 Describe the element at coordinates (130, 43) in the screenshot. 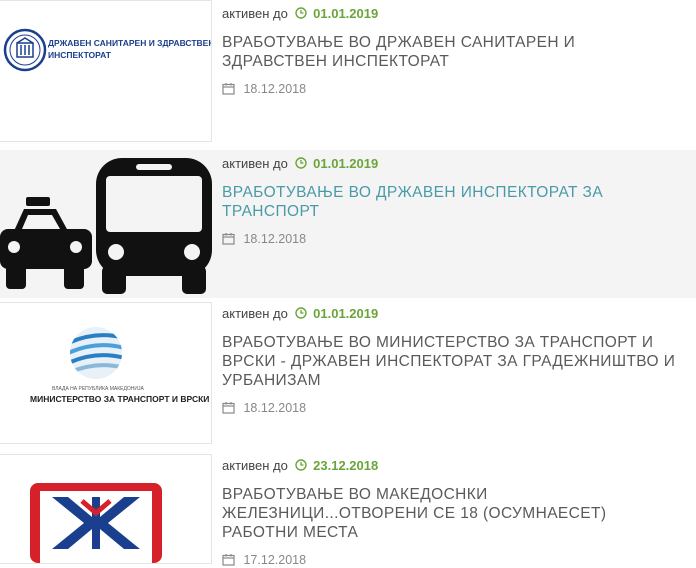

I see `logo-text-line1: ДРЖАВЕН САНИТАРЕН И ЗДРАВСТВЕН` at that location.